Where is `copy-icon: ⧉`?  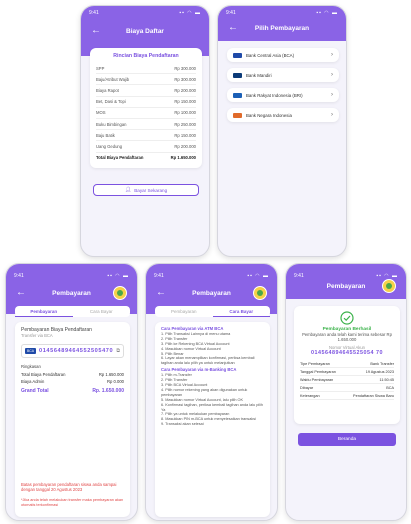
copy-icon: ⧉ is located at coordinates (118, 351).